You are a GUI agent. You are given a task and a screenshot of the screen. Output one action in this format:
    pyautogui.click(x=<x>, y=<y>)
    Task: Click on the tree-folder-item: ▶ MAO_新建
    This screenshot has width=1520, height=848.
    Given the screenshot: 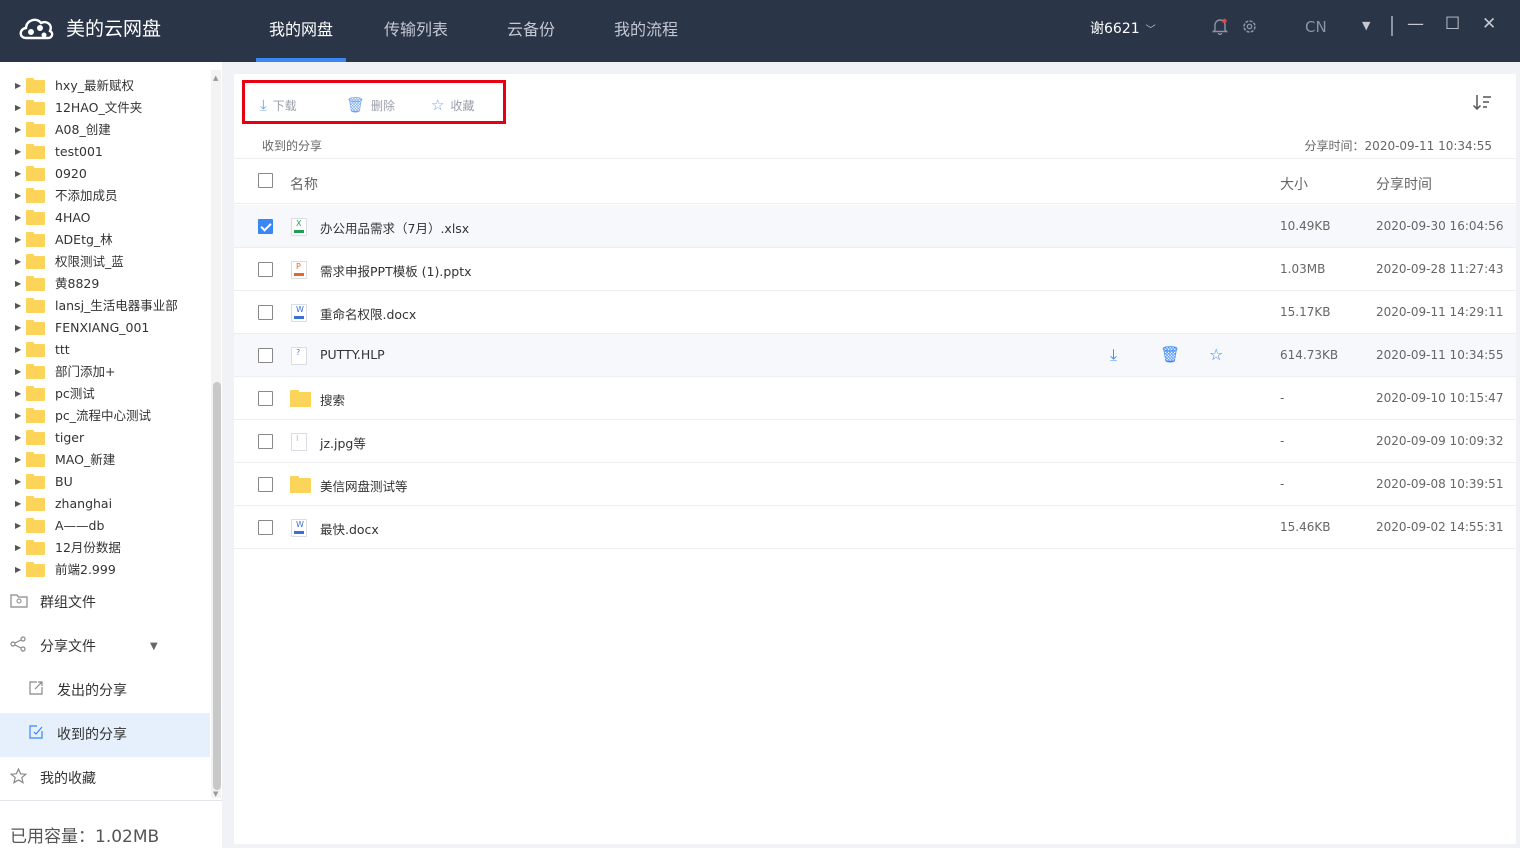 What is the action you would take?
    pyautogui.click(x=105, y=460)
    